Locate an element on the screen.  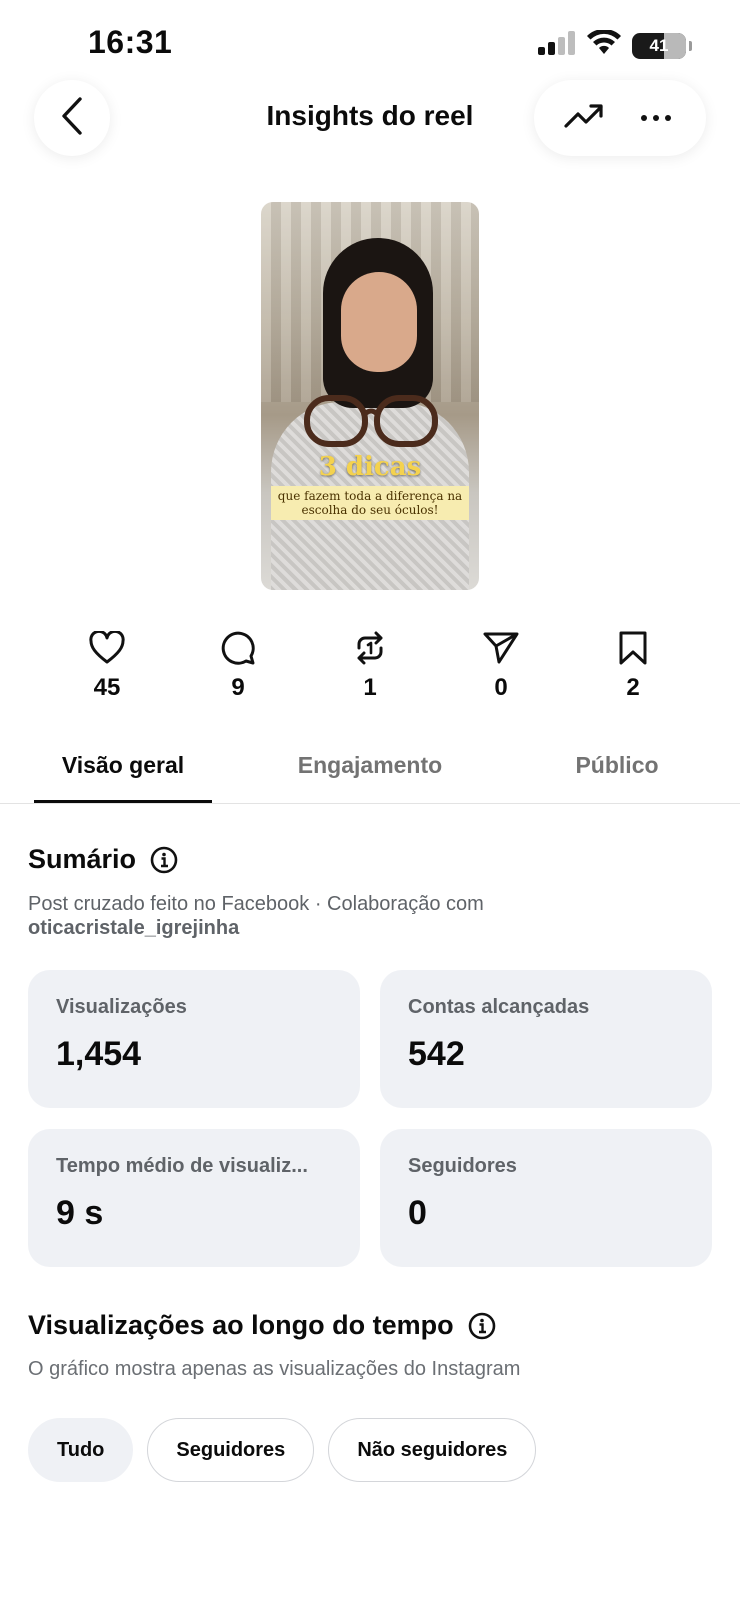
comment-icon is located at coordinates (238, 648).